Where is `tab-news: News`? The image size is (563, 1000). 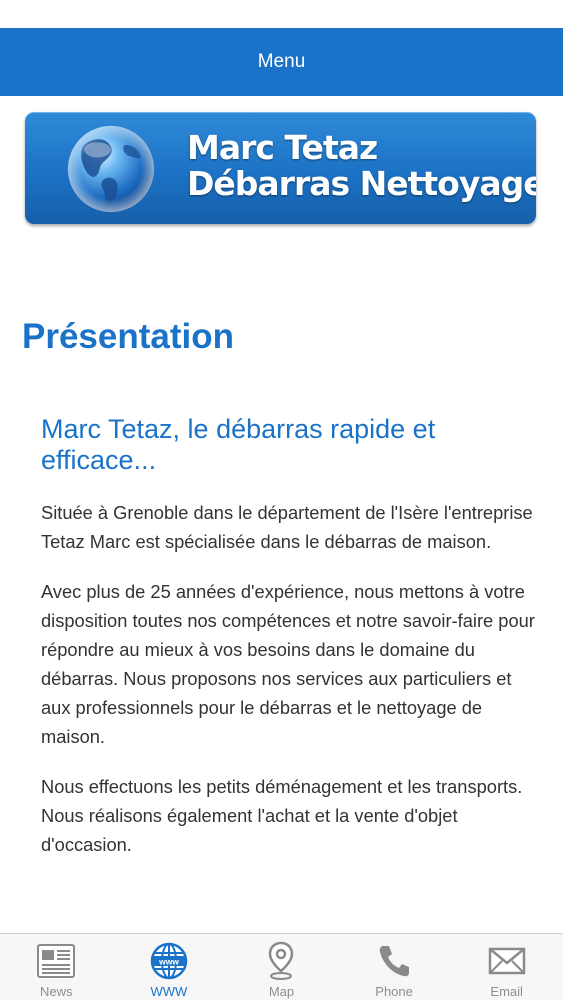
tab-news: News is located at coordinates (56, 967).